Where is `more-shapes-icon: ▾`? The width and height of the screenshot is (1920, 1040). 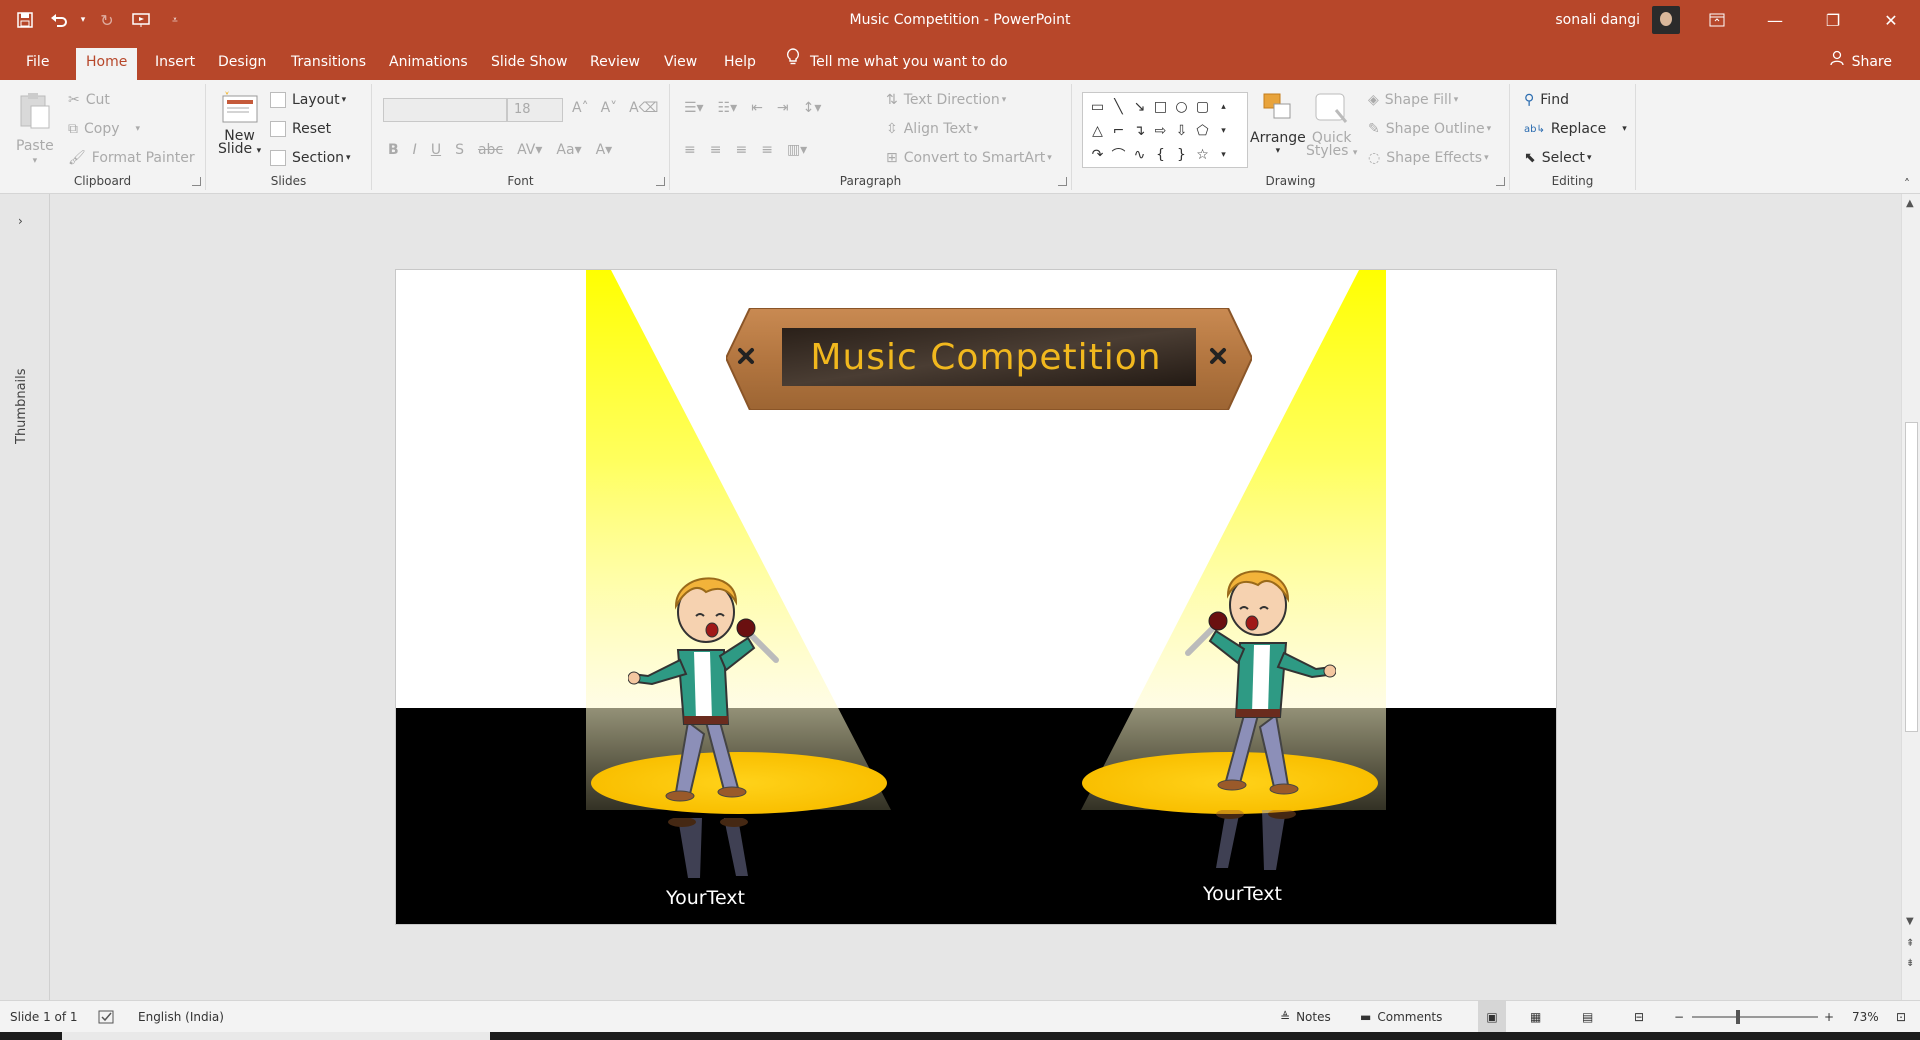 more-shapes-icon: ▾ is located at coordinates (1223, 155).